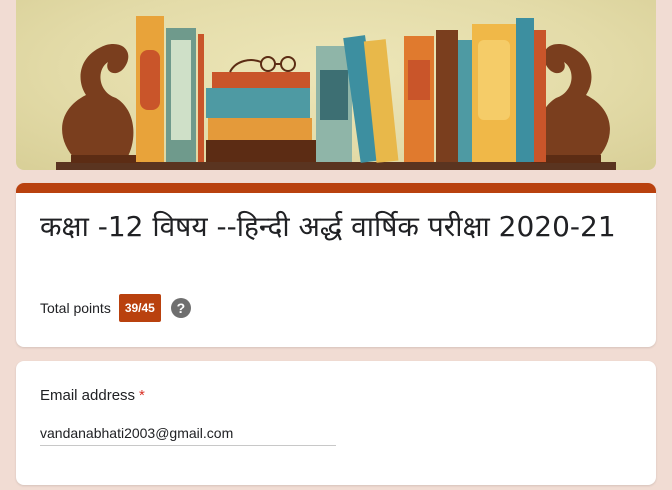 The image size is (672, 490). I want to click on email-label-text: Email address, so click(88, 395).